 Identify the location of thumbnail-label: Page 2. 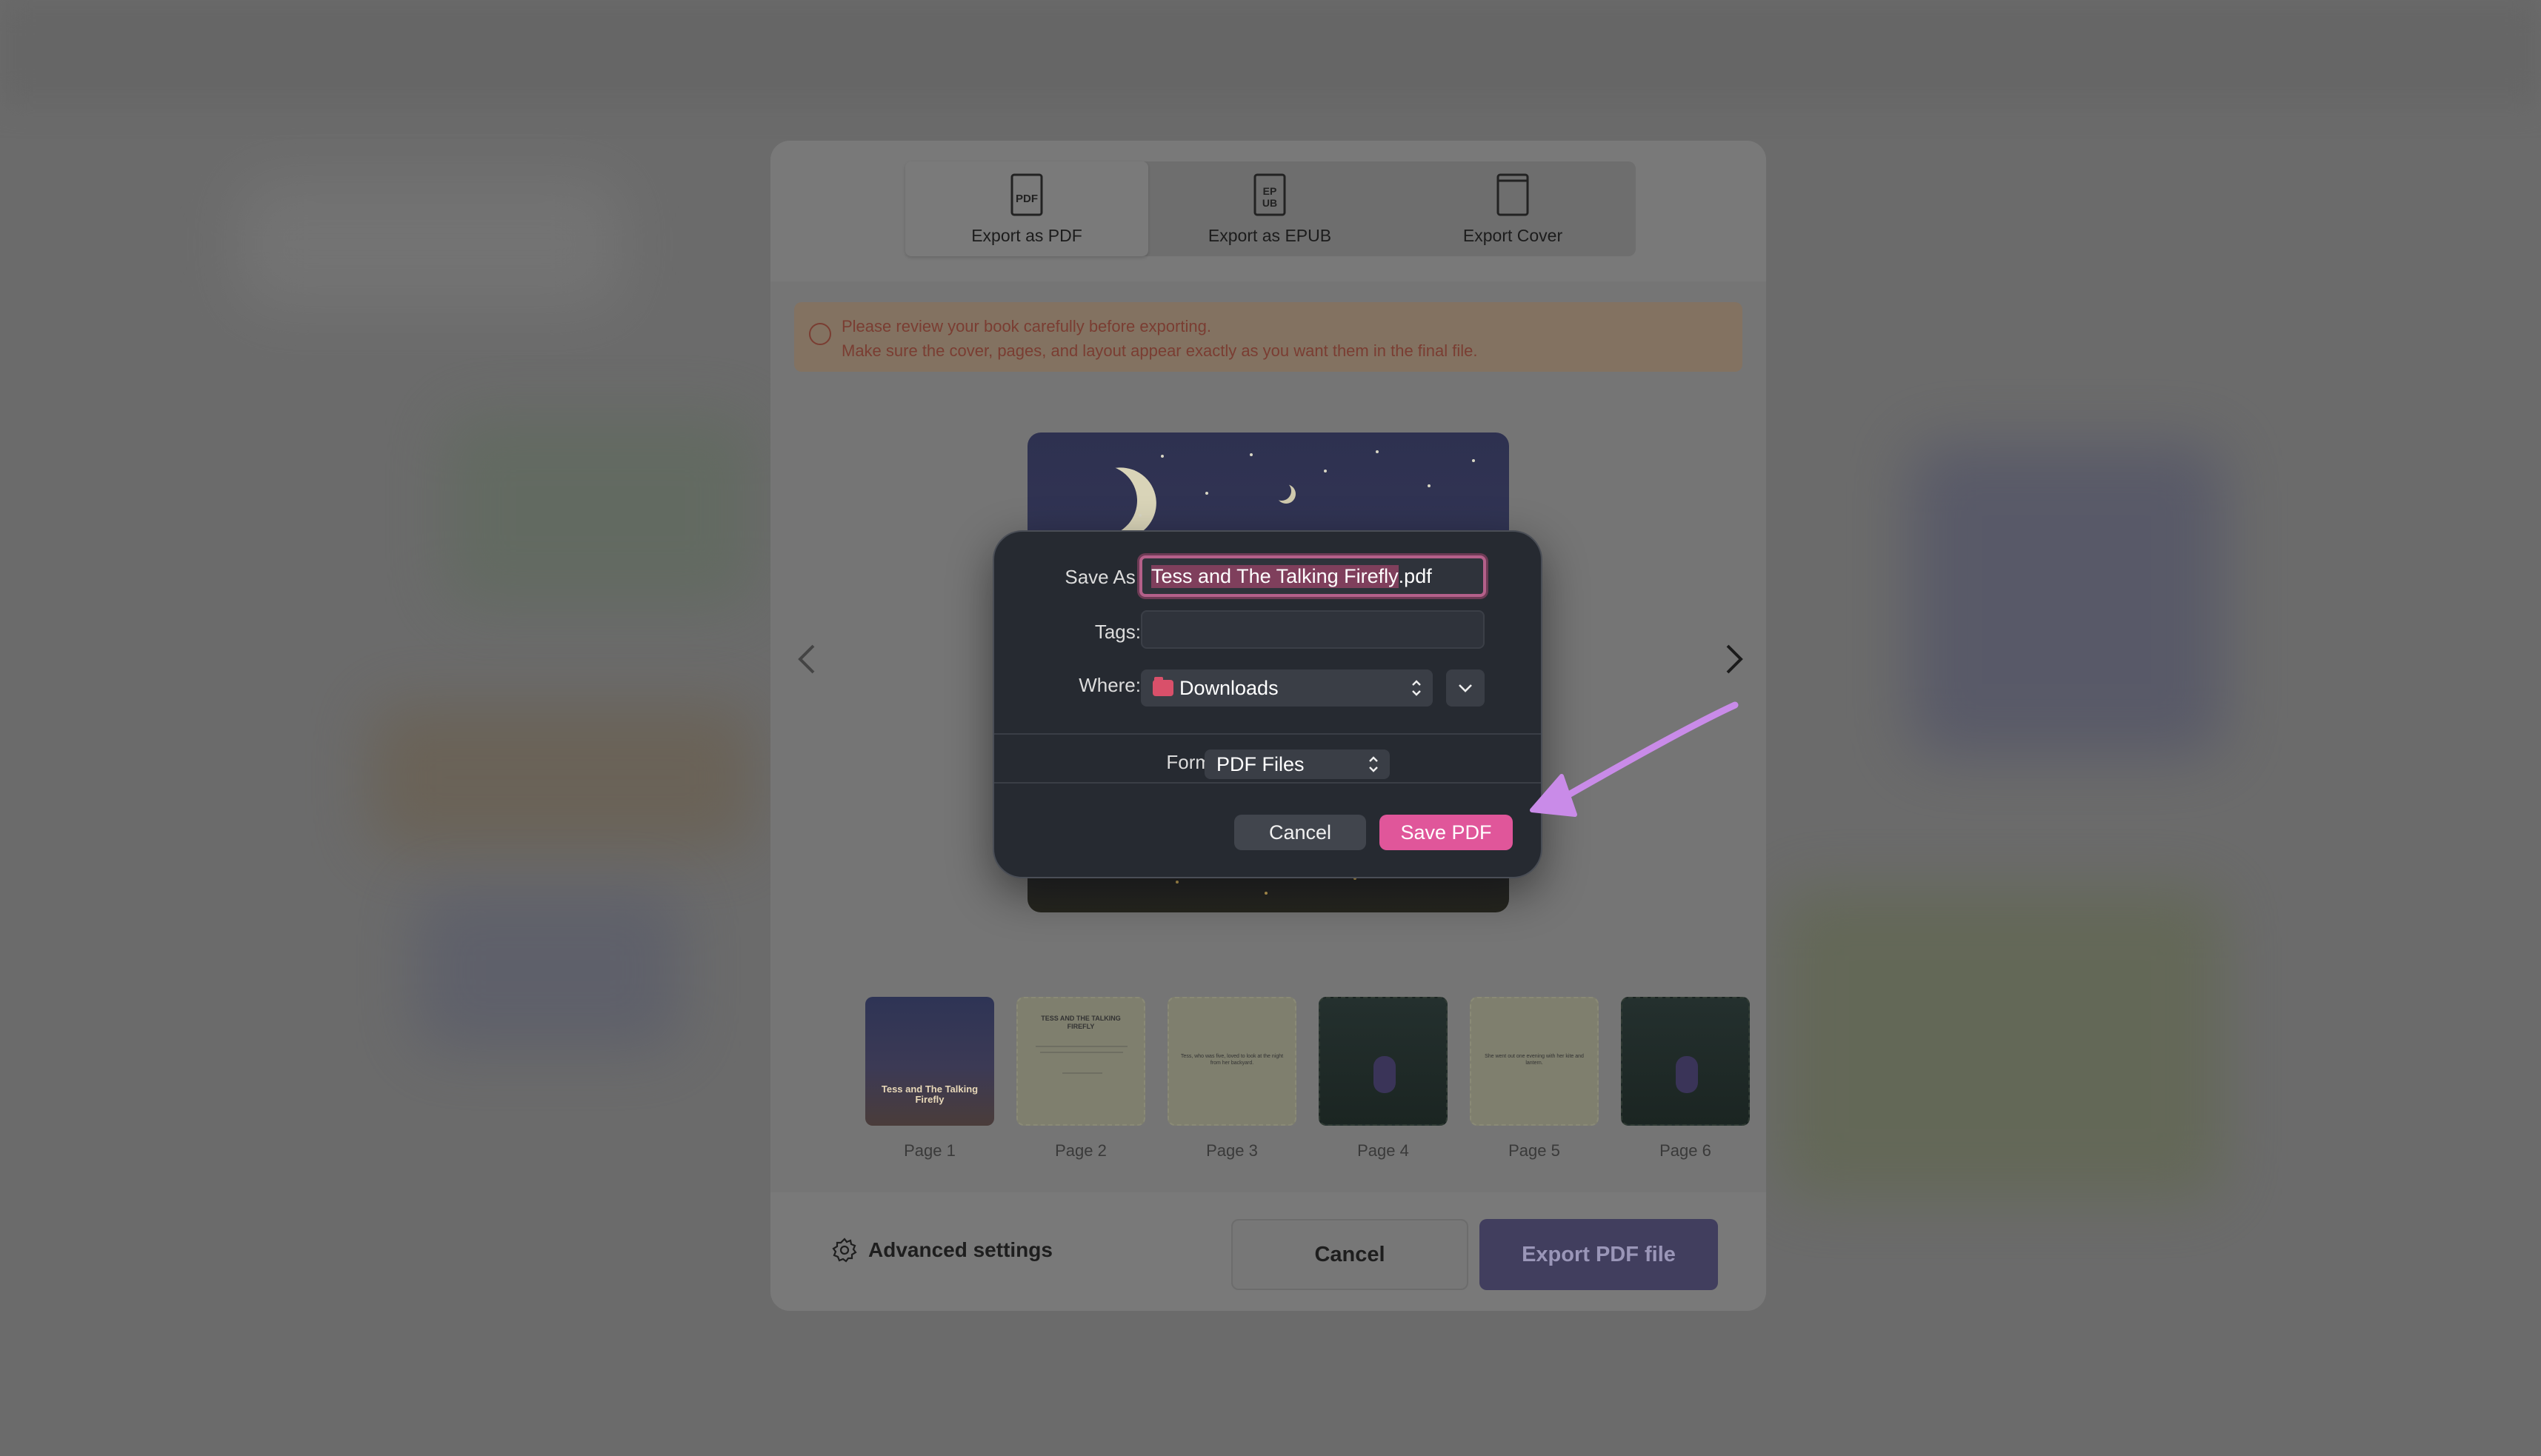
(1081, 1150).